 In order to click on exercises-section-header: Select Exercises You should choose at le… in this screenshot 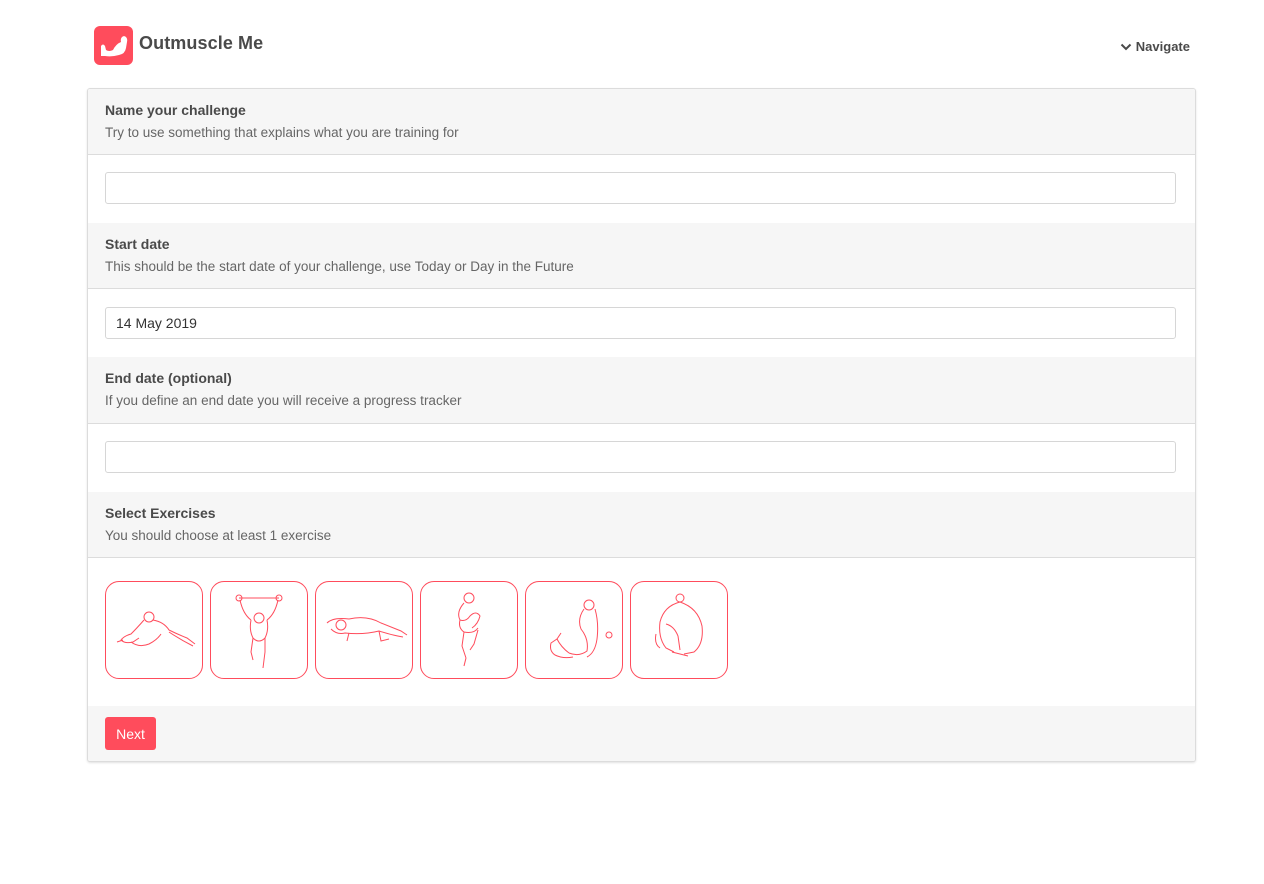, I will do `click(641, 524)`.